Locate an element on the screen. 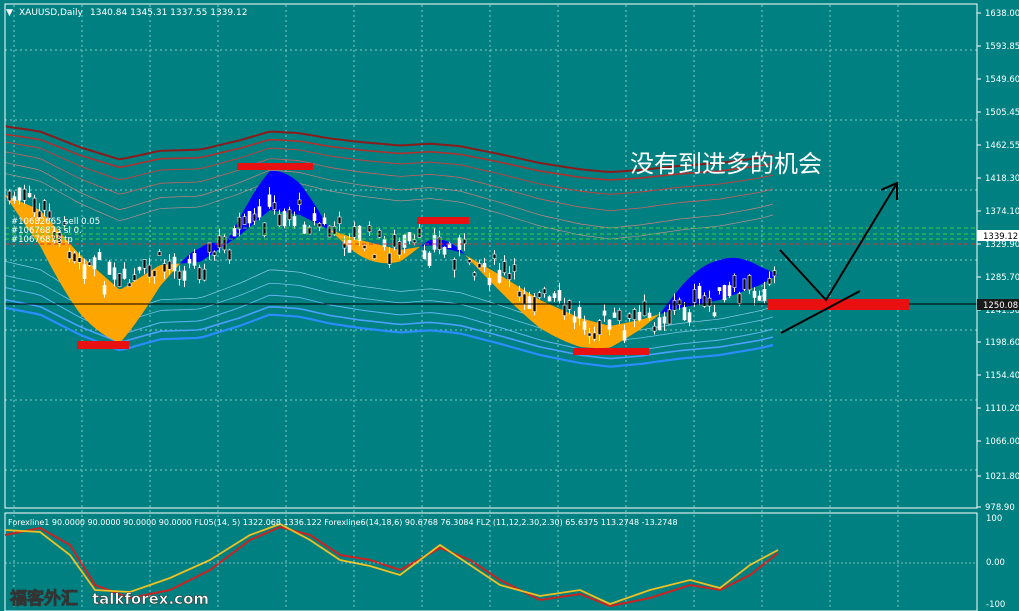 The image size is (1019, 611). price-tick: 1021.80 is located at coordinates (1002, 477).